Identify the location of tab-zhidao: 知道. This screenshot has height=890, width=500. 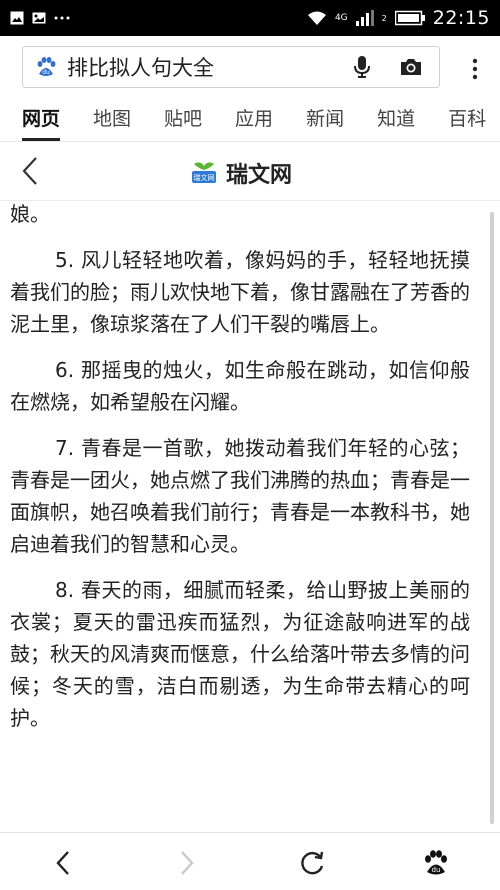
(396, 122).